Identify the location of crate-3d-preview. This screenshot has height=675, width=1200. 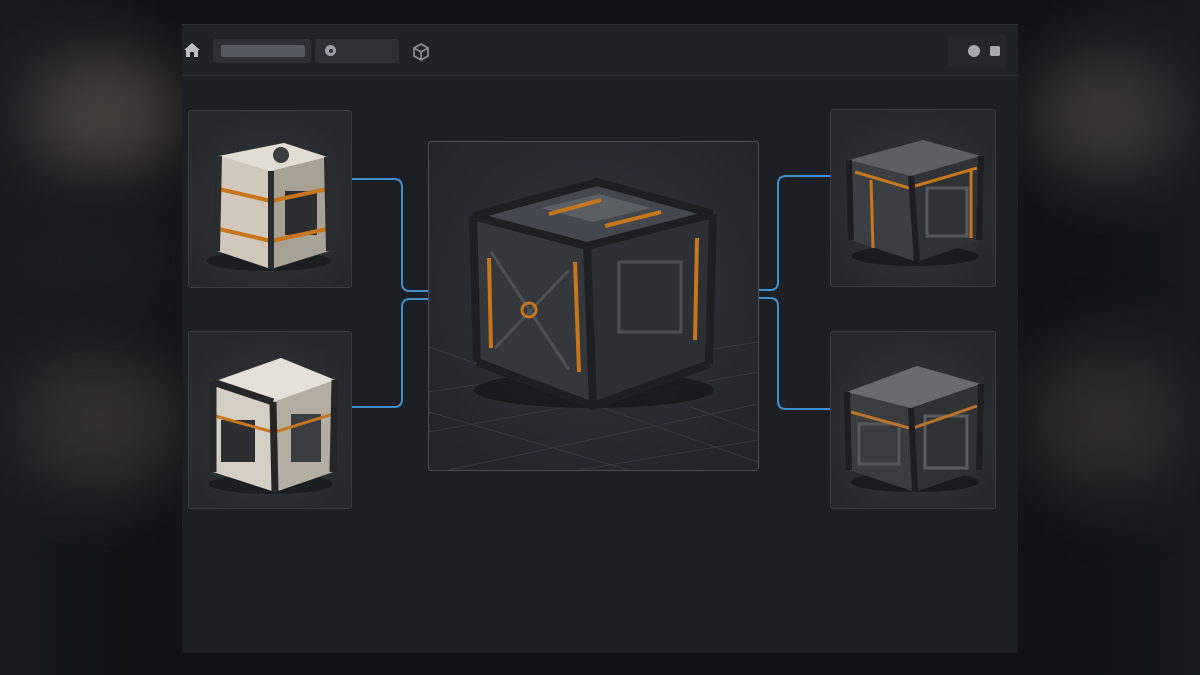
(593, 306).